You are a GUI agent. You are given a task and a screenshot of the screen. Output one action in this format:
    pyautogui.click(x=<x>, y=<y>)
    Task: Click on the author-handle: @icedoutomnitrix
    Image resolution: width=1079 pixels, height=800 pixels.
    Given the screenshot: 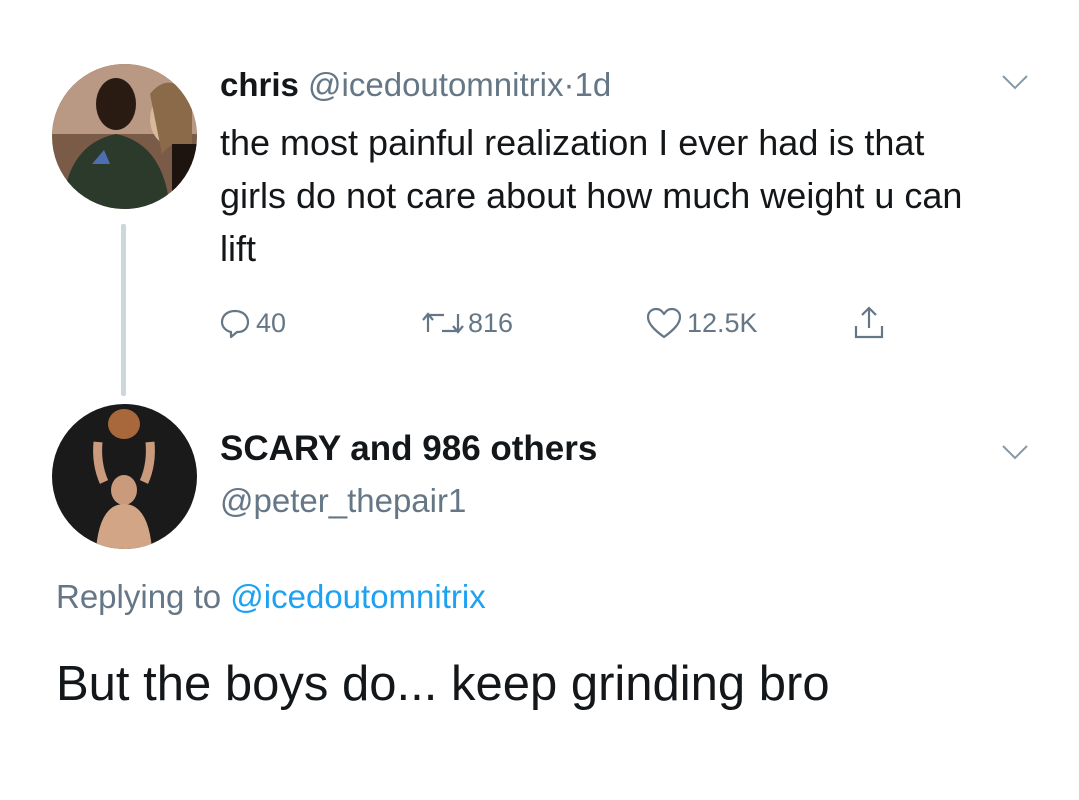 What is the action you would take?
    pyautogui.click(x=435, y=84)
    